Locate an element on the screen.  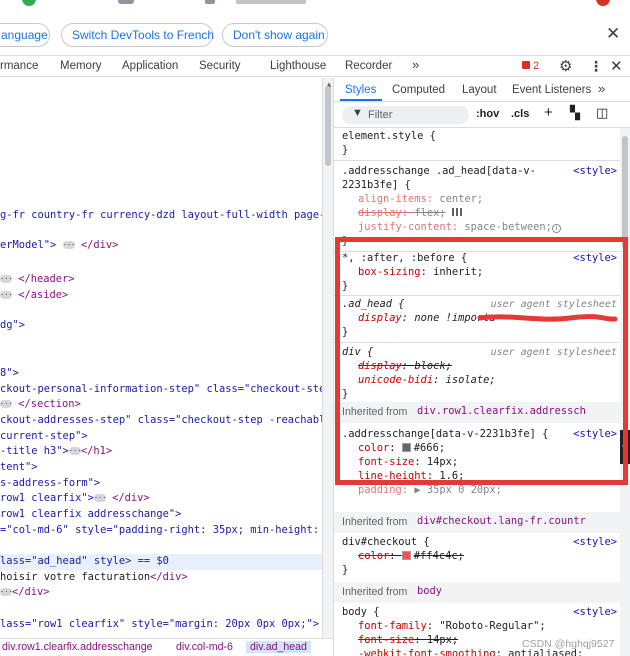
watermark-text: CSDN @hghqj9527 is located at coordinates (568, 644).